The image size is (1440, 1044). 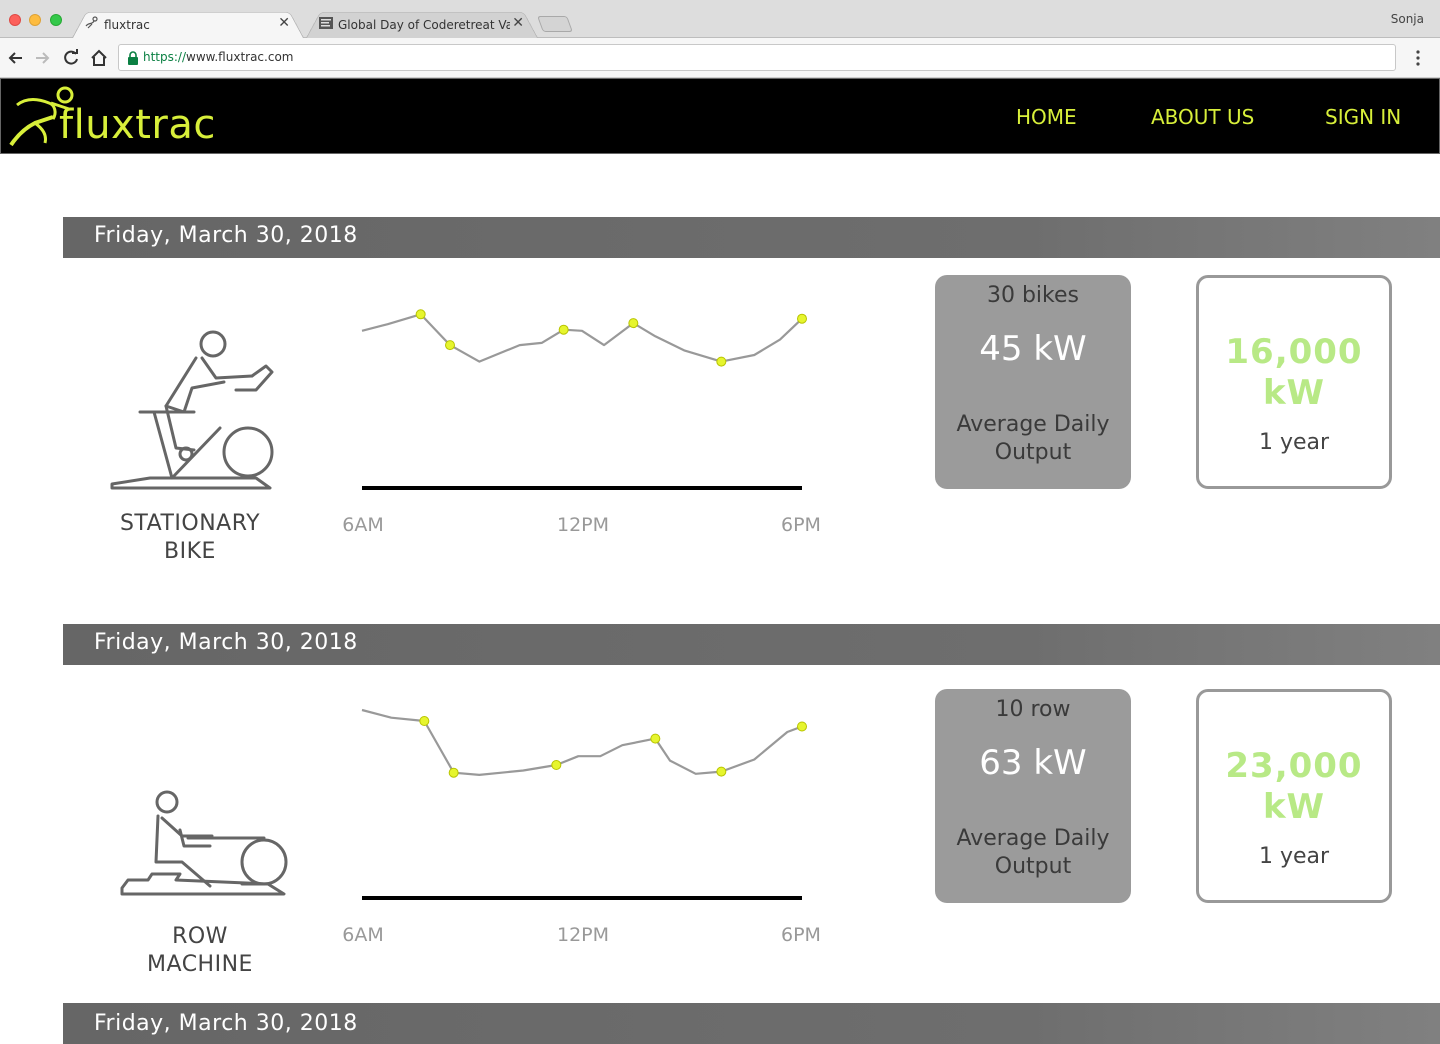 What do you see at coordinates (1033, 295) in the screenshot?
I see `equipment-count: 30 bikes` at bounding box center [1033, 295].